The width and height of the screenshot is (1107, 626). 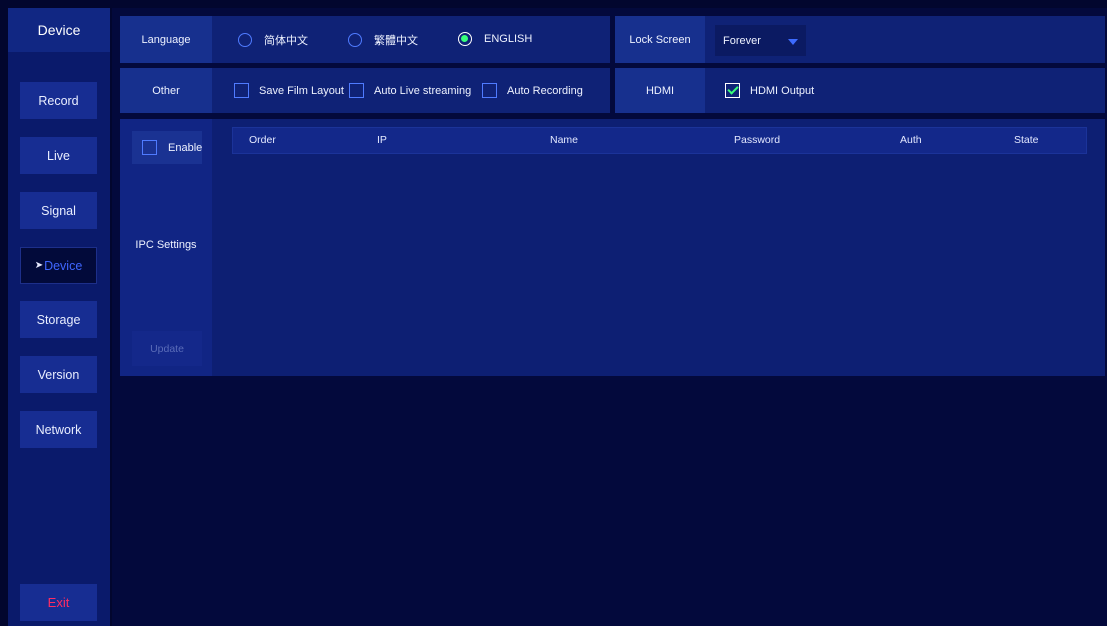 What do you see at coordinates (166, 90) in the screenshot?
I see `other-label: Other` at bounding box center [166, 90].